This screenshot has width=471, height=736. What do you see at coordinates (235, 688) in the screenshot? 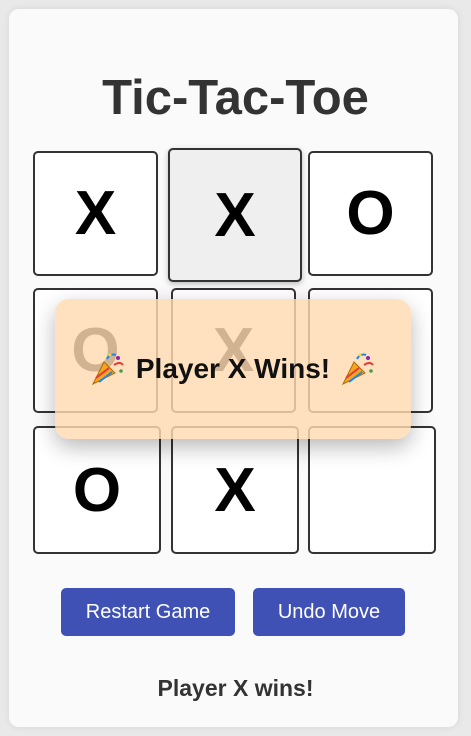
I see `status-text: Player X wins!` at bounding box center [235, 688].